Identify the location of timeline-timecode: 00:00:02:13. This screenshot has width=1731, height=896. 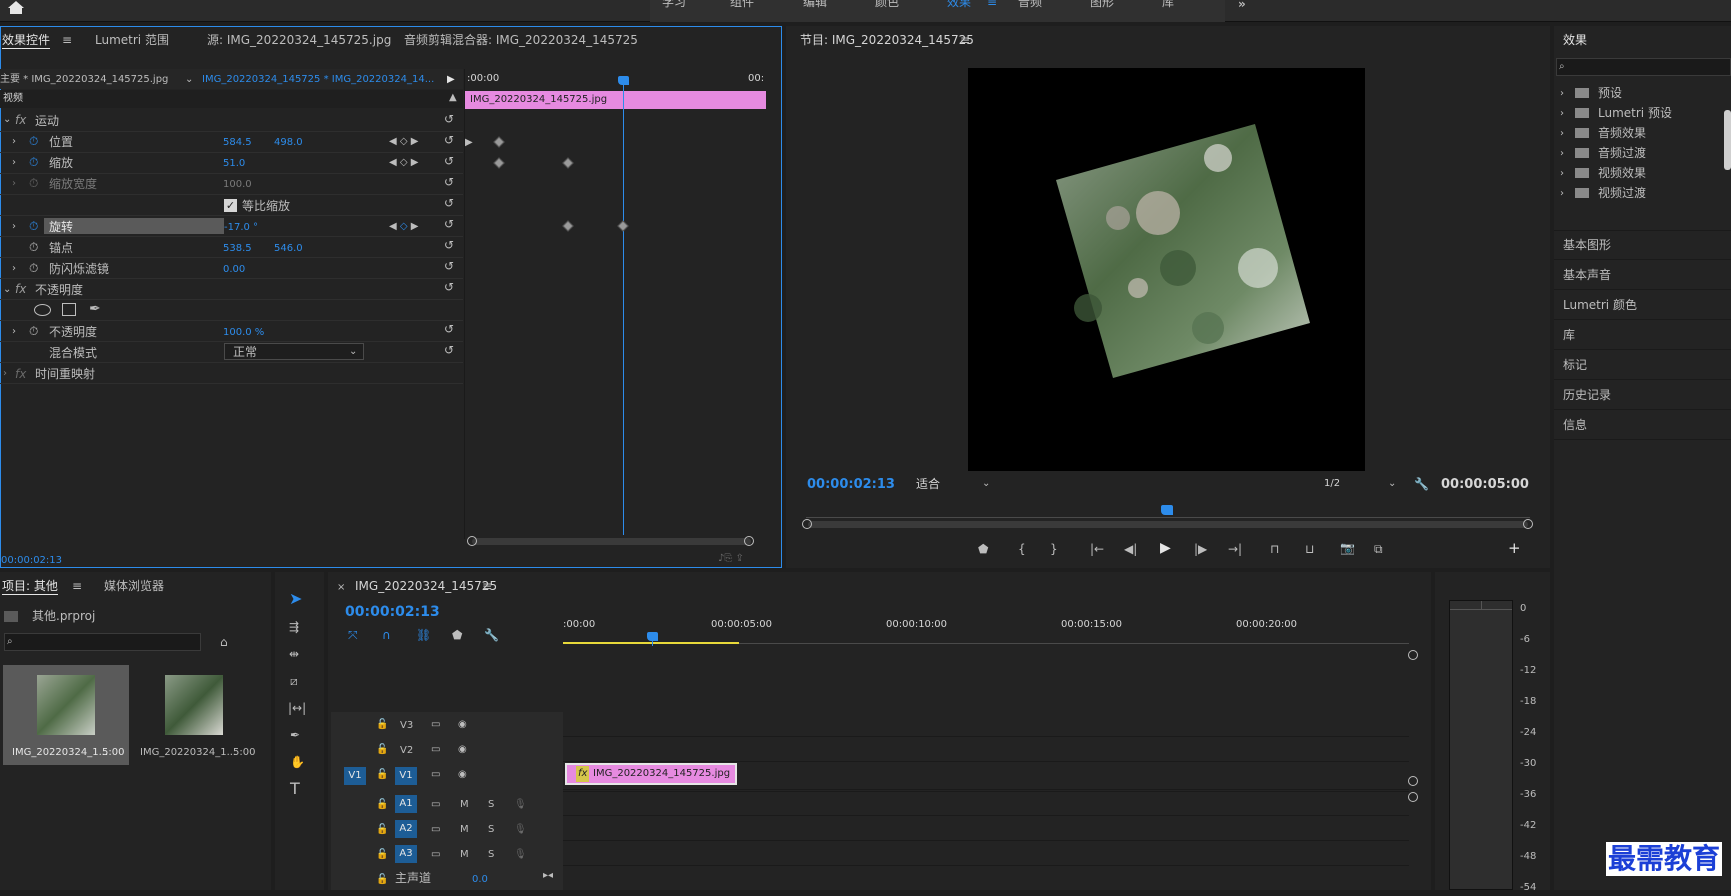
(392, 612).